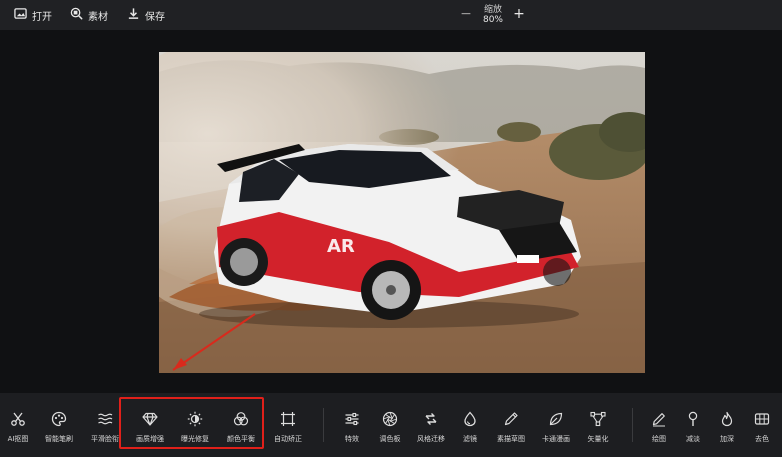 The image size is (782, 457). Describe the element at coordinates (20, 15) in the screenshot. I see `image-icon` at that location.